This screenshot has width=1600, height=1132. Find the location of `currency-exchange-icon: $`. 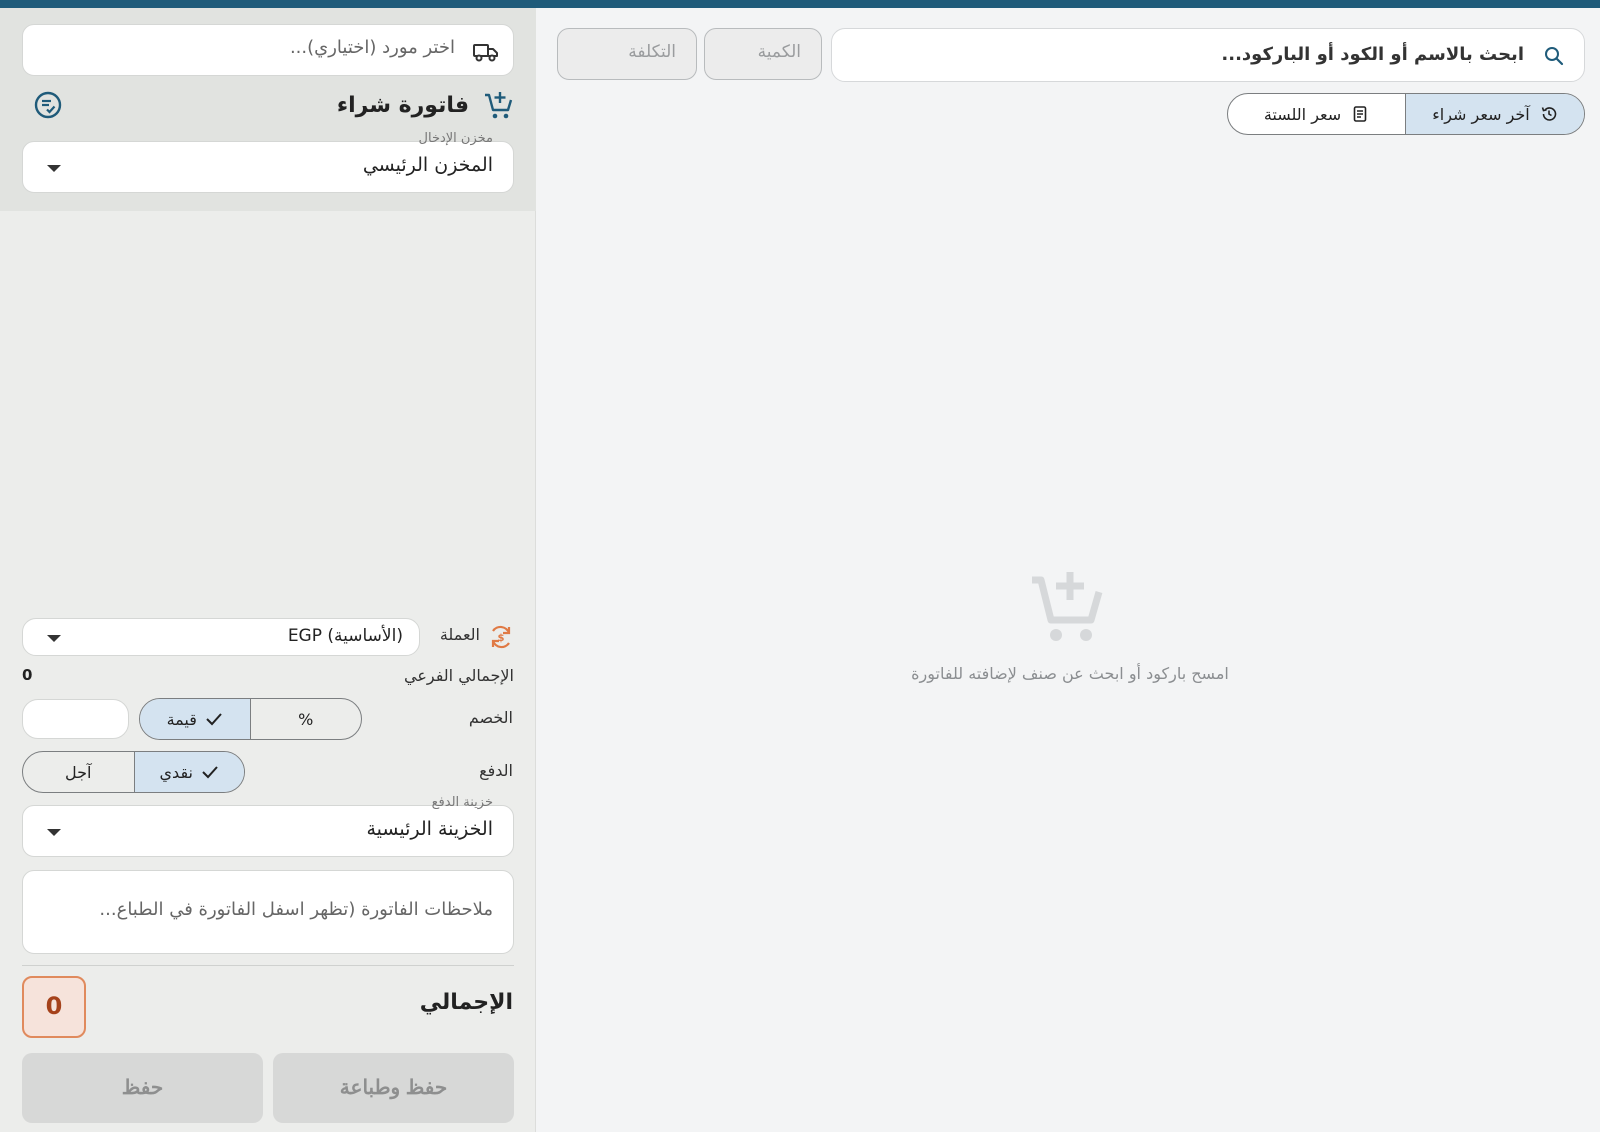

currency-exchange-icon: $ is located at coordinates (501, 637).